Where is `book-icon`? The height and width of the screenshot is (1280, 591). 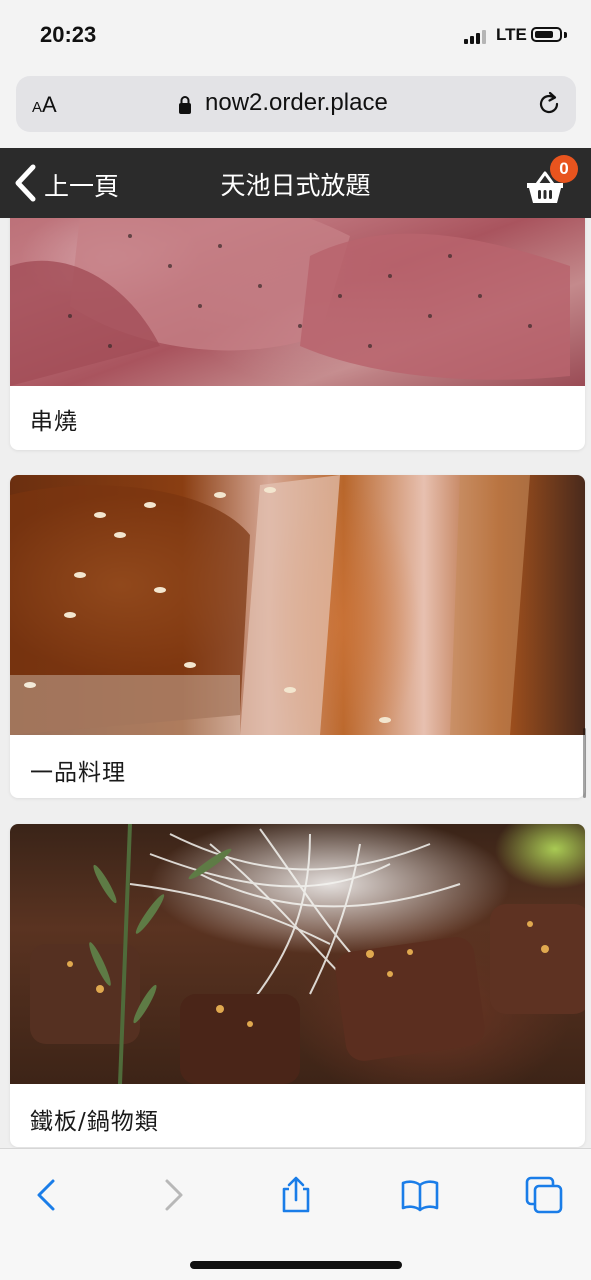 book-icon is located at coordinates (420, 1195).